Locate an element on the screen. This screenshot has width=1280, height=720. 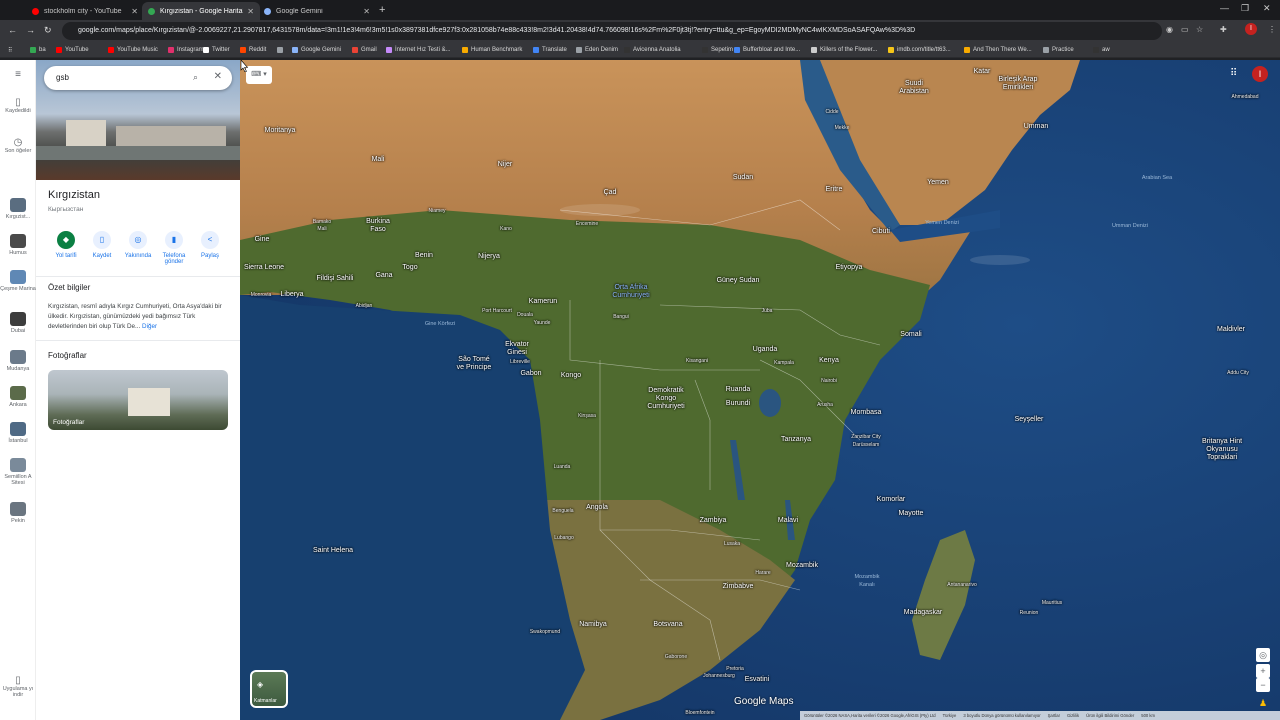
map-place-label: Niamey is located at coordinates (437, 211).